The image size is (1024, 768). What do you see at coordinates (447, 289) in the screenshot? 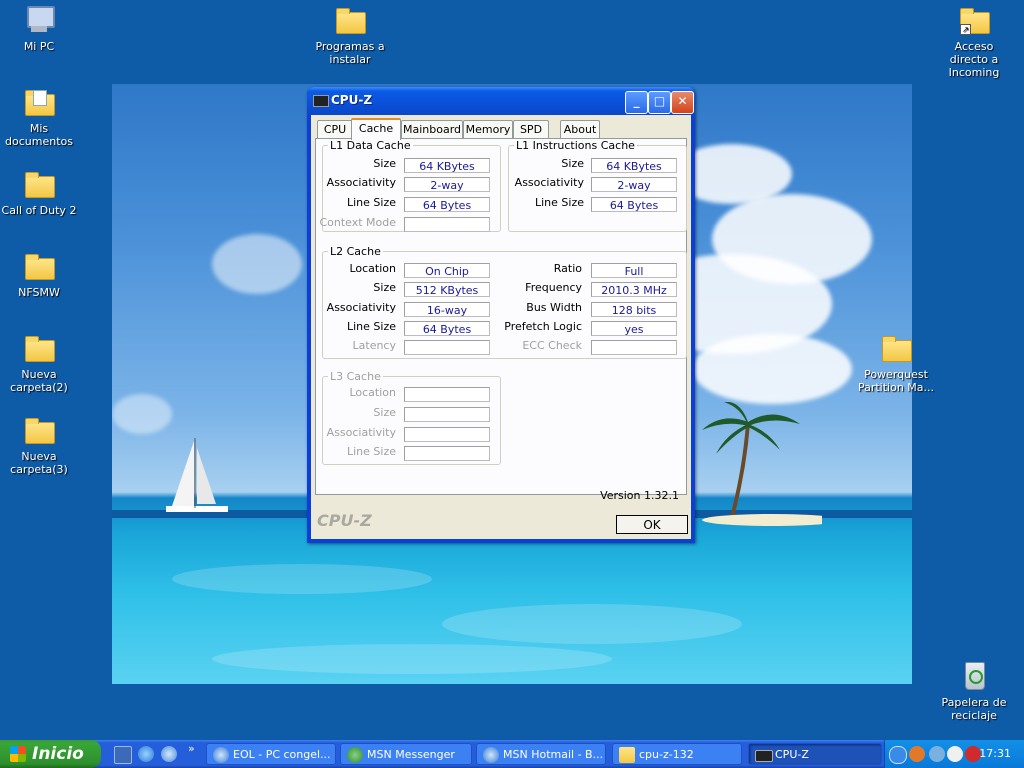
I see `l2-size-value: 512 KBytes` at bounding box center [447, 289].